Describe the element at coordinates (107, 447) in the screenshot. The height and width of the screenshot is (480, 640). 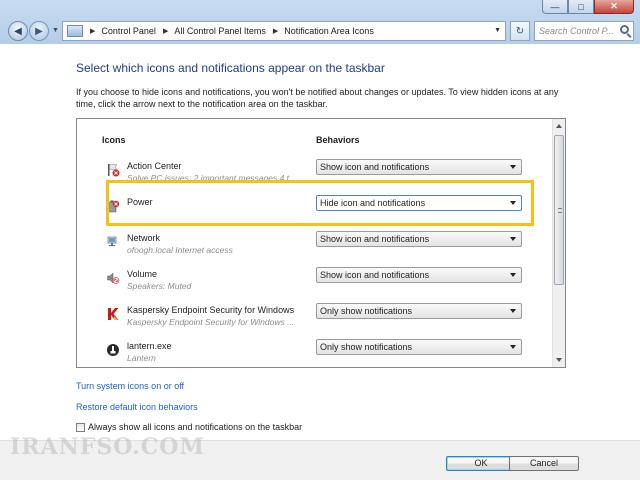
I see `watermark: IRANFSO.COM` at that location.